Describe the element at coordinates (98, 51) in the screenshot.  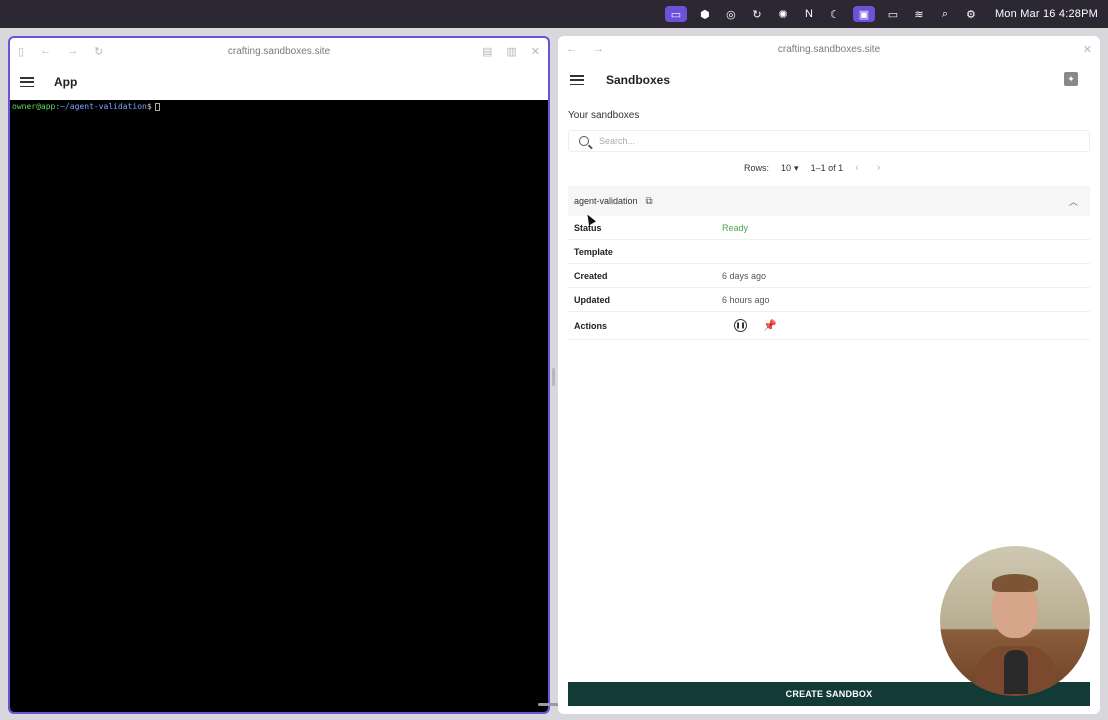
I see `reload-icon: ↻` at that location.